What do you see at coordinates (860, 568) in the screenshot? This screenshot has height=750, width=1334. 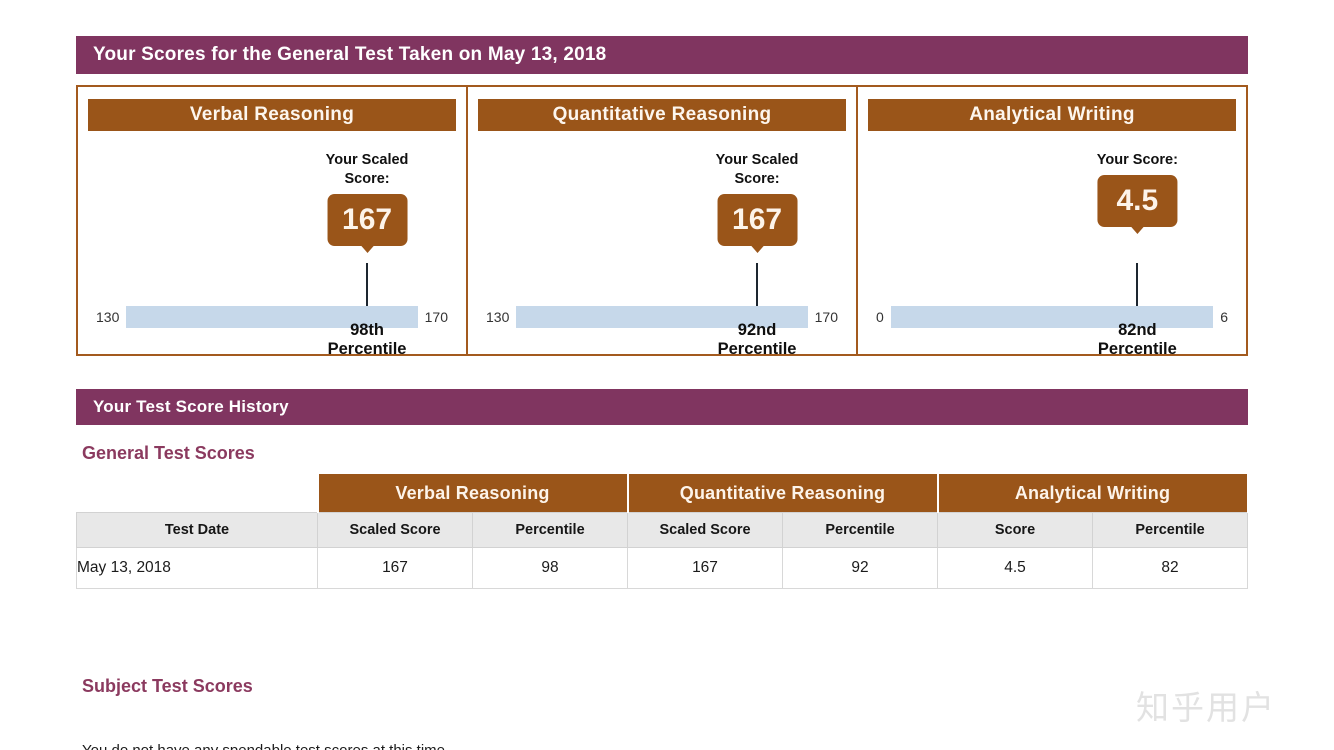 I see `cell-quantitative-percentile: 92` at bounding box center [860, 568].